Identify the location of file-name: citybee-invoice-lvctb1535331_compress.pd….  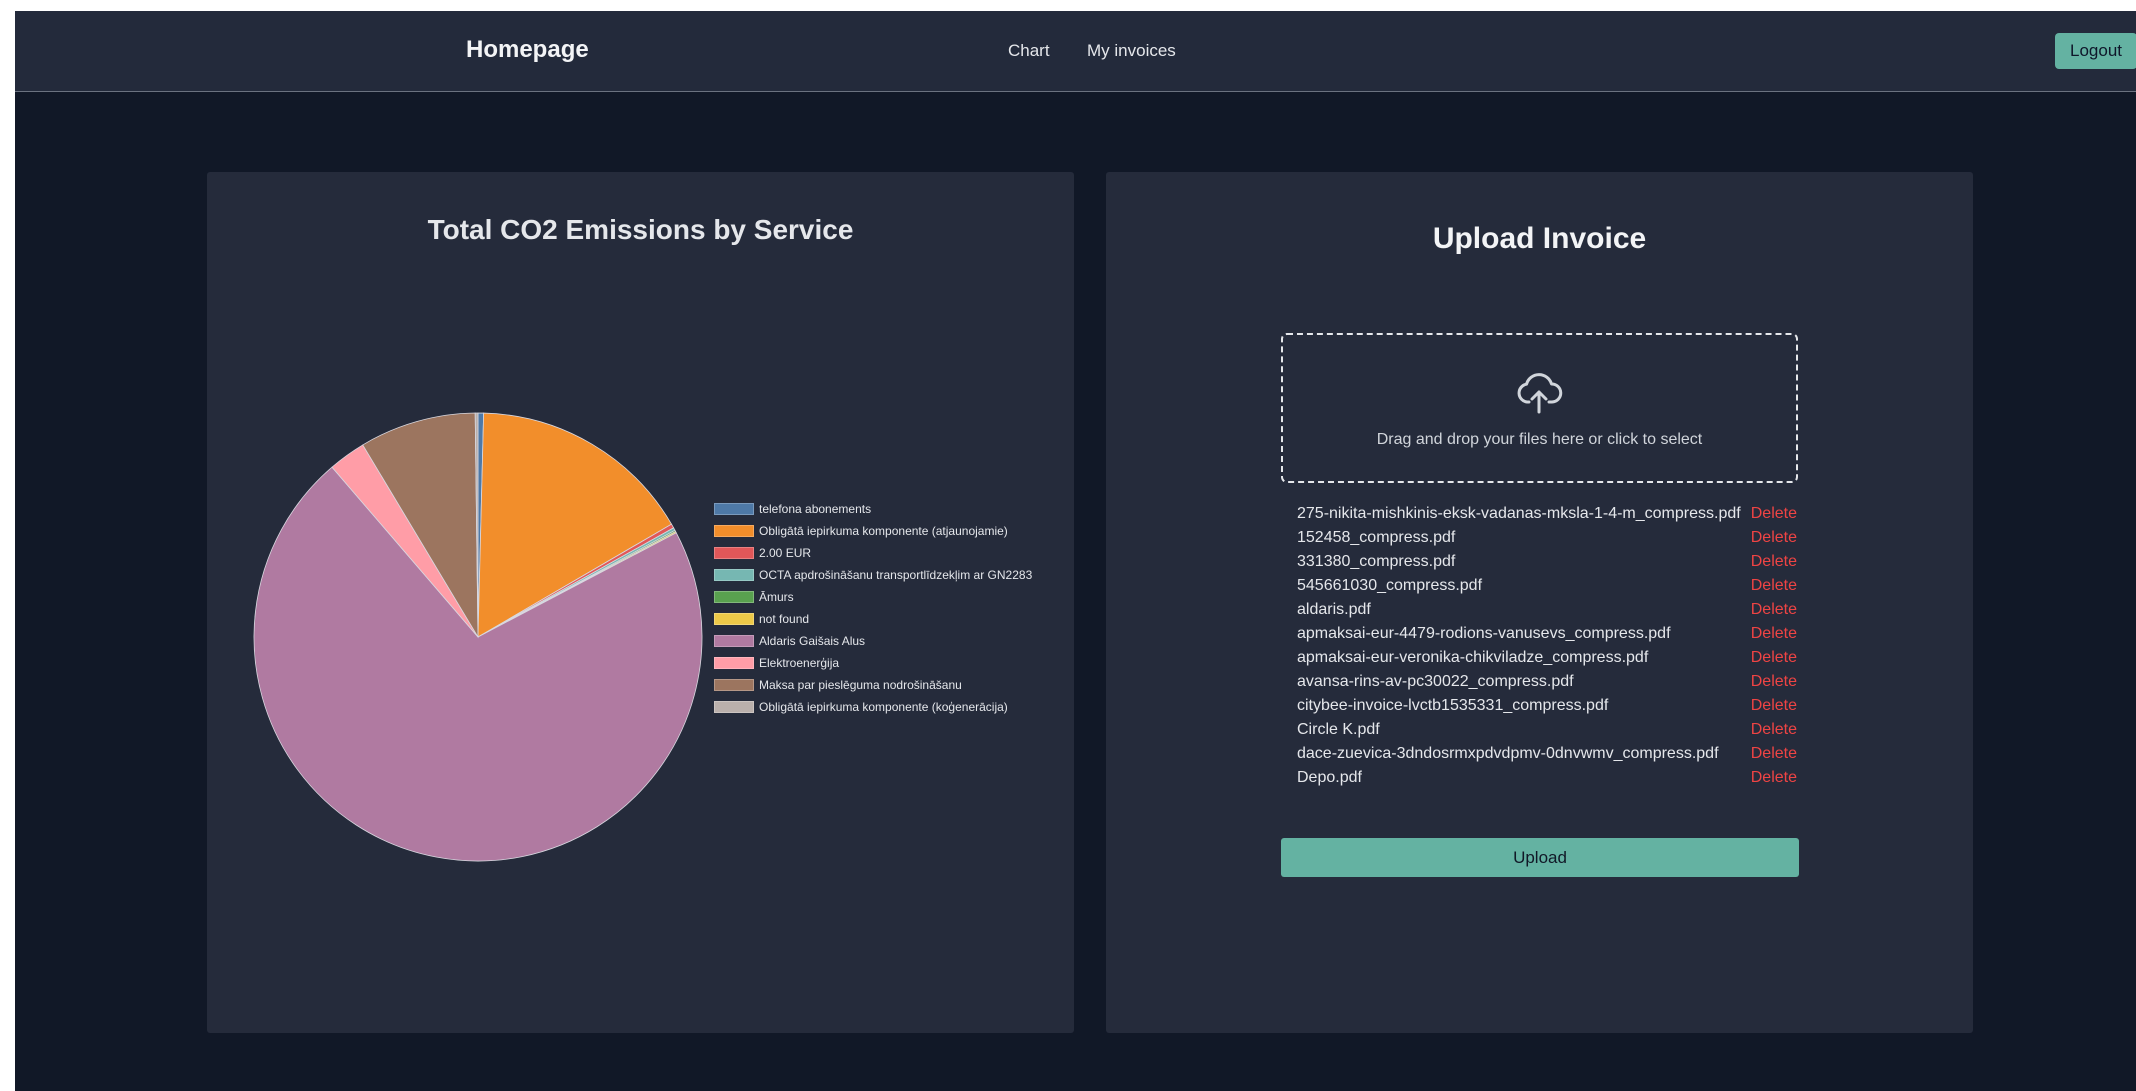
(1453, 705).